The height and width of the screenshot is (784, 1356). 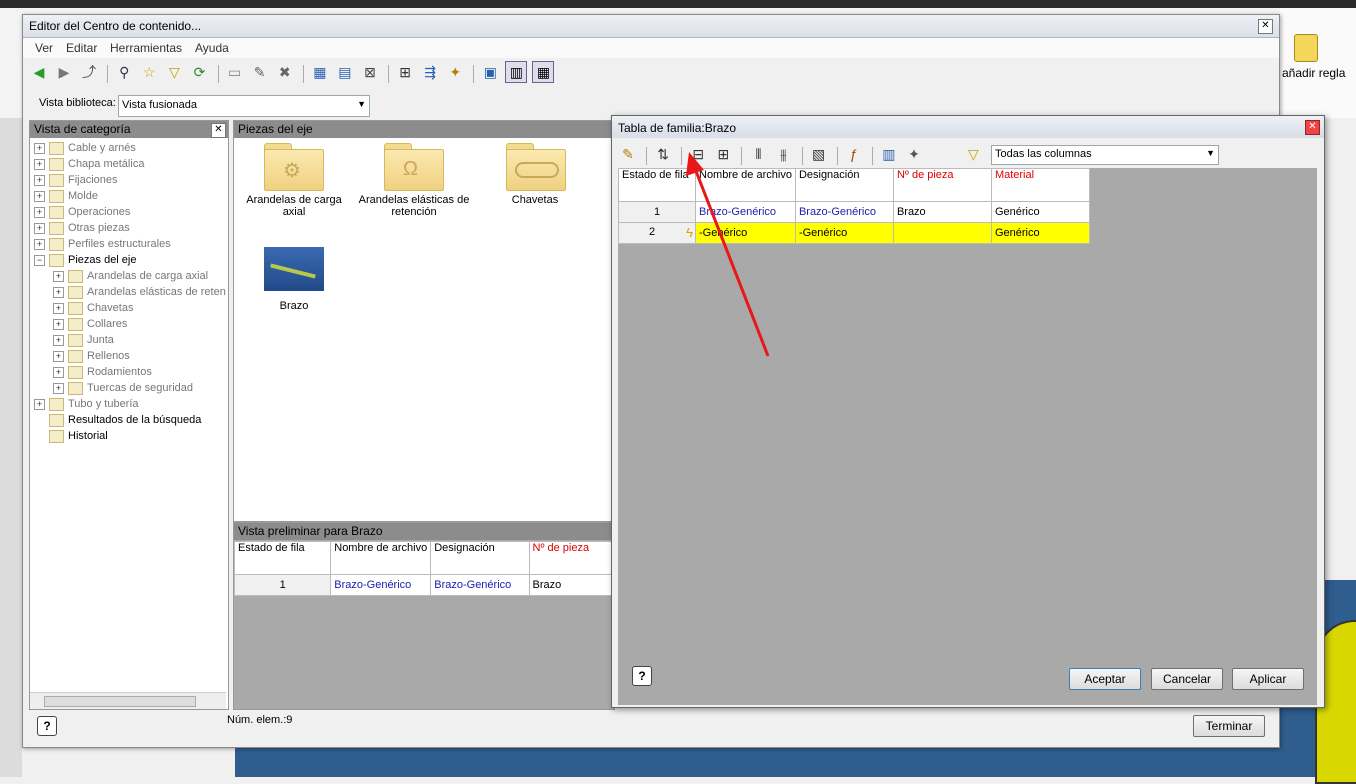 I want to click on menu-editar: Editar, so click(x=81, y=48).